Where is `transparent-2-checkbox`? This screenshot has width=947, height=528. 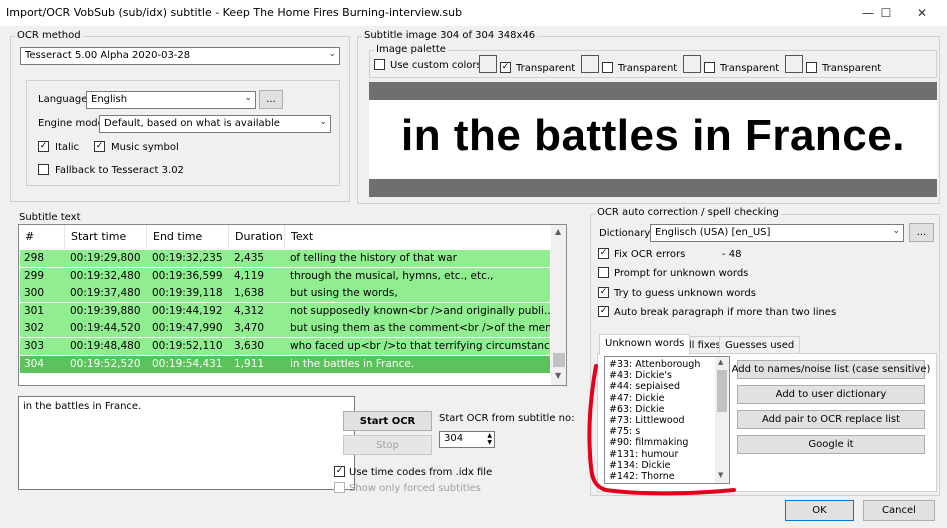
transparent-2-checkbox is located at coordinates (607, 67).